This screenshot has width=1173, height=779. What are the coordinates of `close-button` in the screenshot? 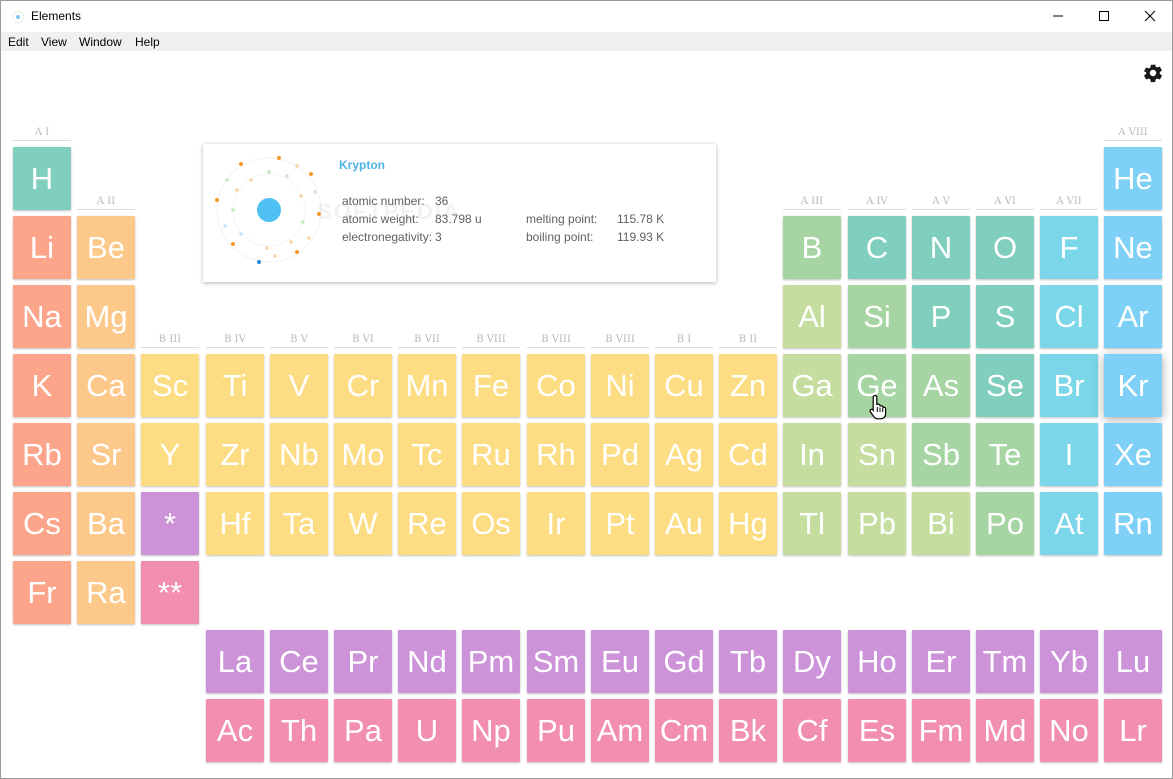 It's located at (1150, 16).